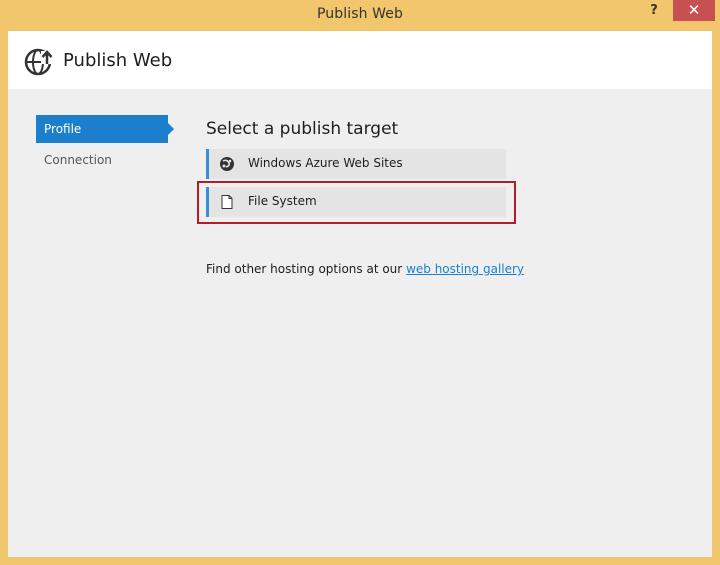  Describe the element at coordinates (654, 11) in the screenshot. I see `help-button: ?` at that location.